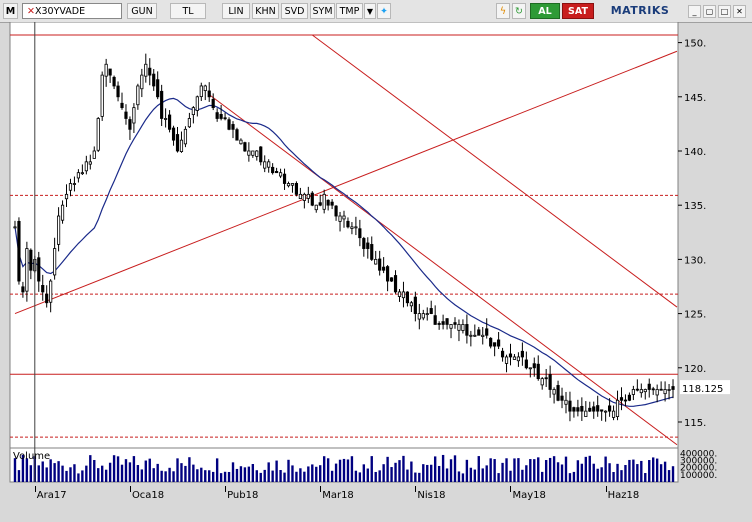  What do you see at coordinates (338, 495) in the screenshot?
I see `time-axis-label: Mar18` at bounding box center [338, 495].